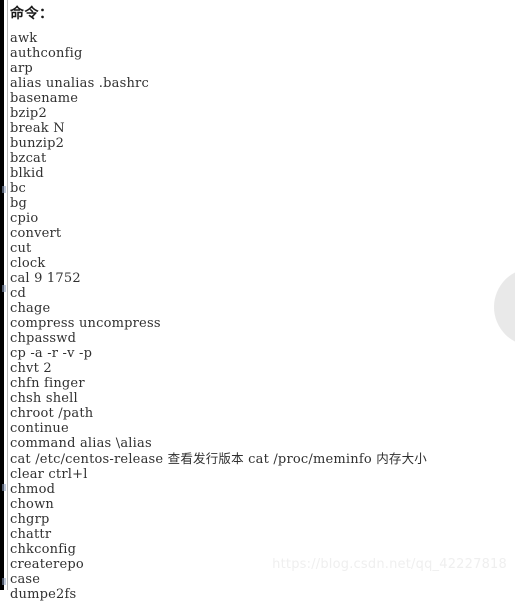  Describe the element at coordinates (21, 248) in the screenshot. I see `command-list-item: cut` at that location.